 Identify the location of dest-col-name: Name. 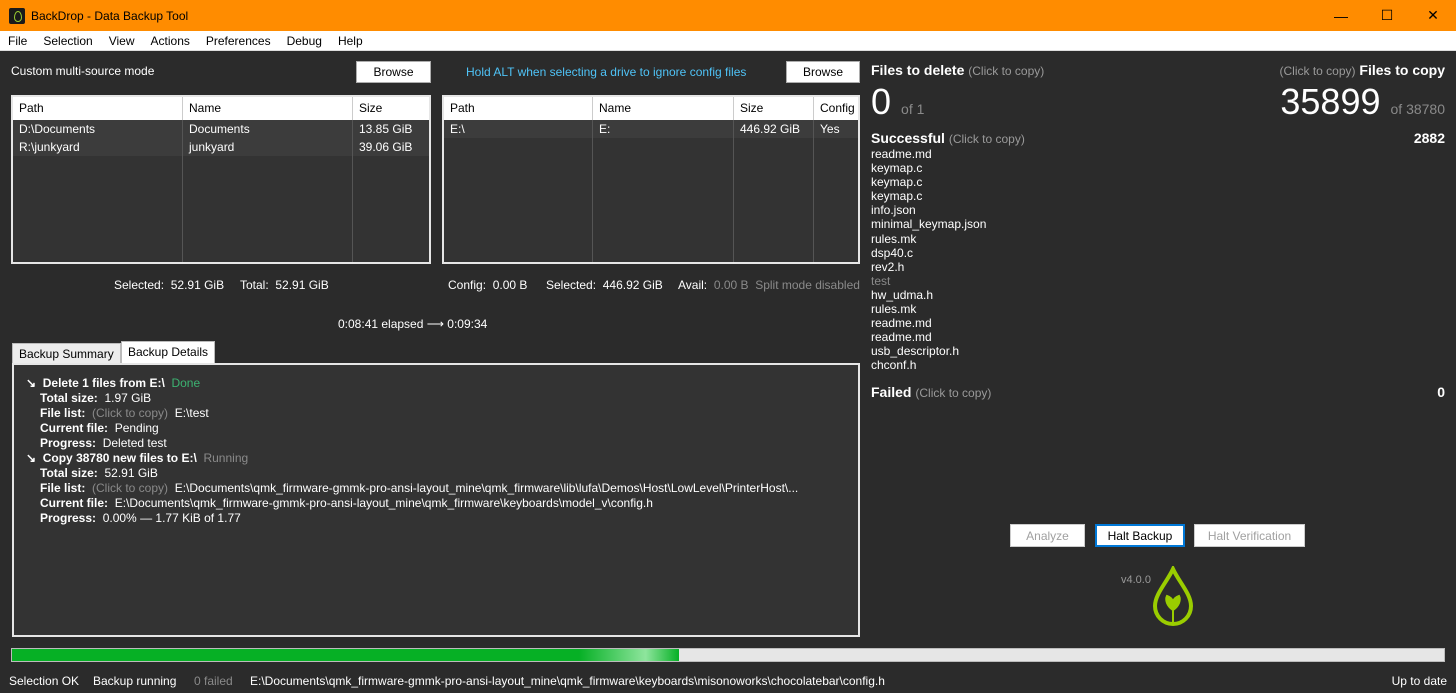
(663, 108).